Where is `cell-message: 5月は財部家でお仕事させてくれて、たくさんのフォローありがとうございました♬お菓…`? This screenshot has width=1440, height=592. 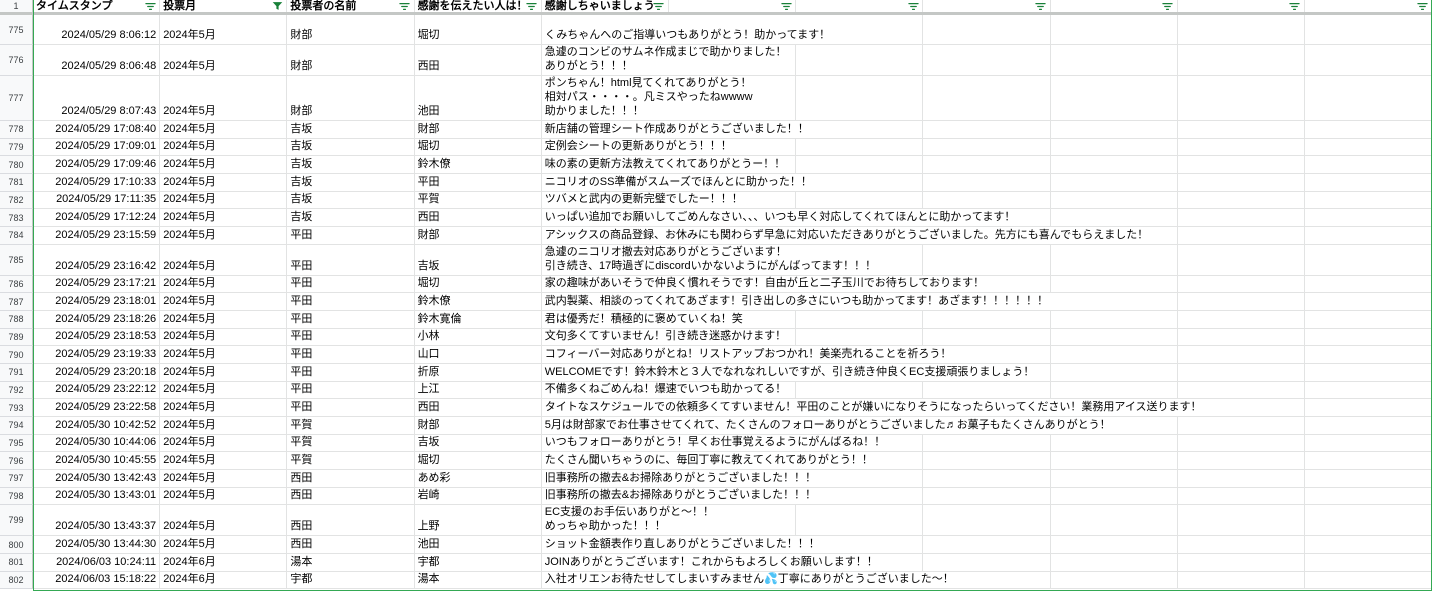 cell-message: 5月は財部家でお仕事させてくれて、たくさんのフォローありがとうございました♬お菓… is located at coordinates (827, 426).